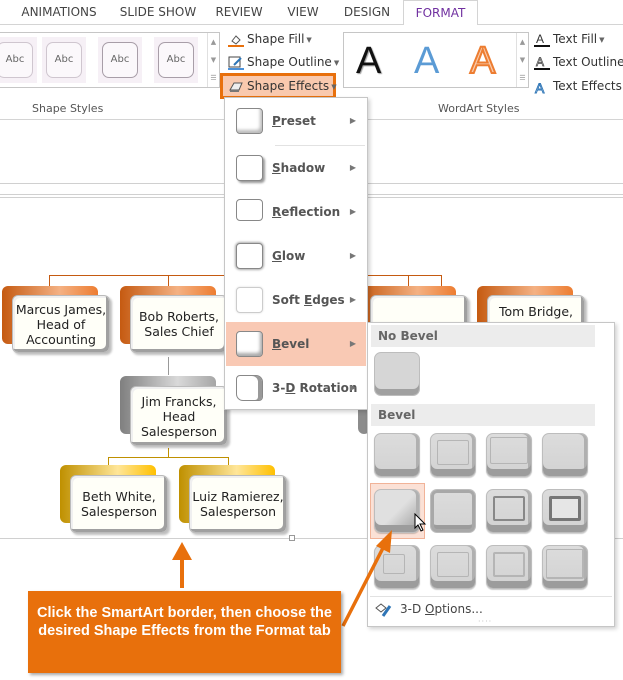  Describe the element at coordinates (296, 212) in the screenshot. I see `menu-item-reflection: Reflection ▶` at that location.